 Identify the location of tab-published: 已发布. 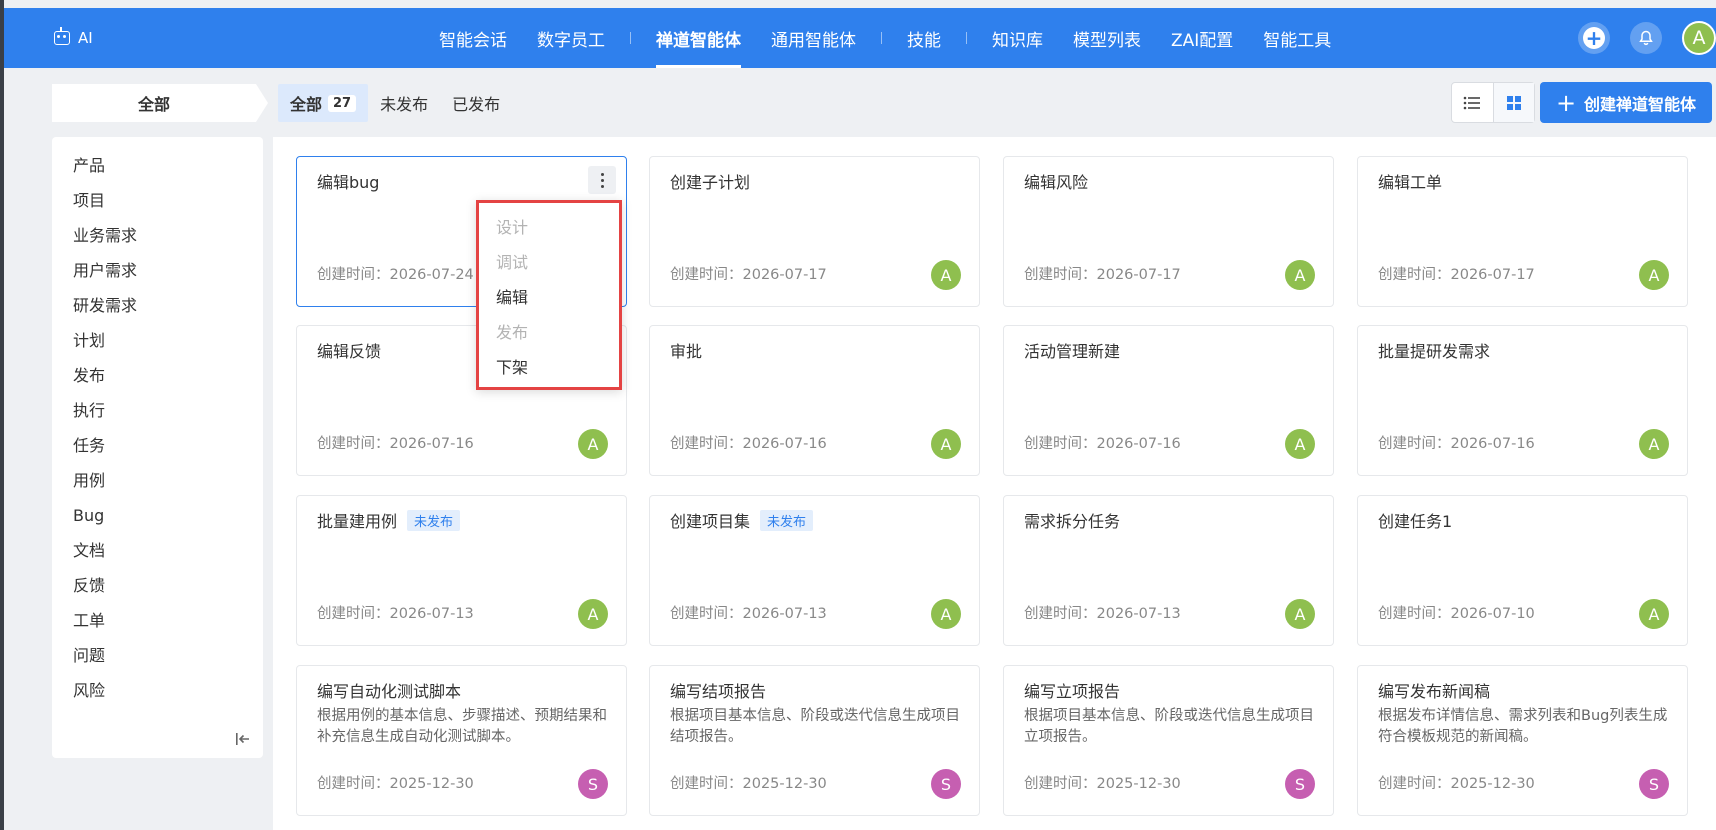
(476, 103).